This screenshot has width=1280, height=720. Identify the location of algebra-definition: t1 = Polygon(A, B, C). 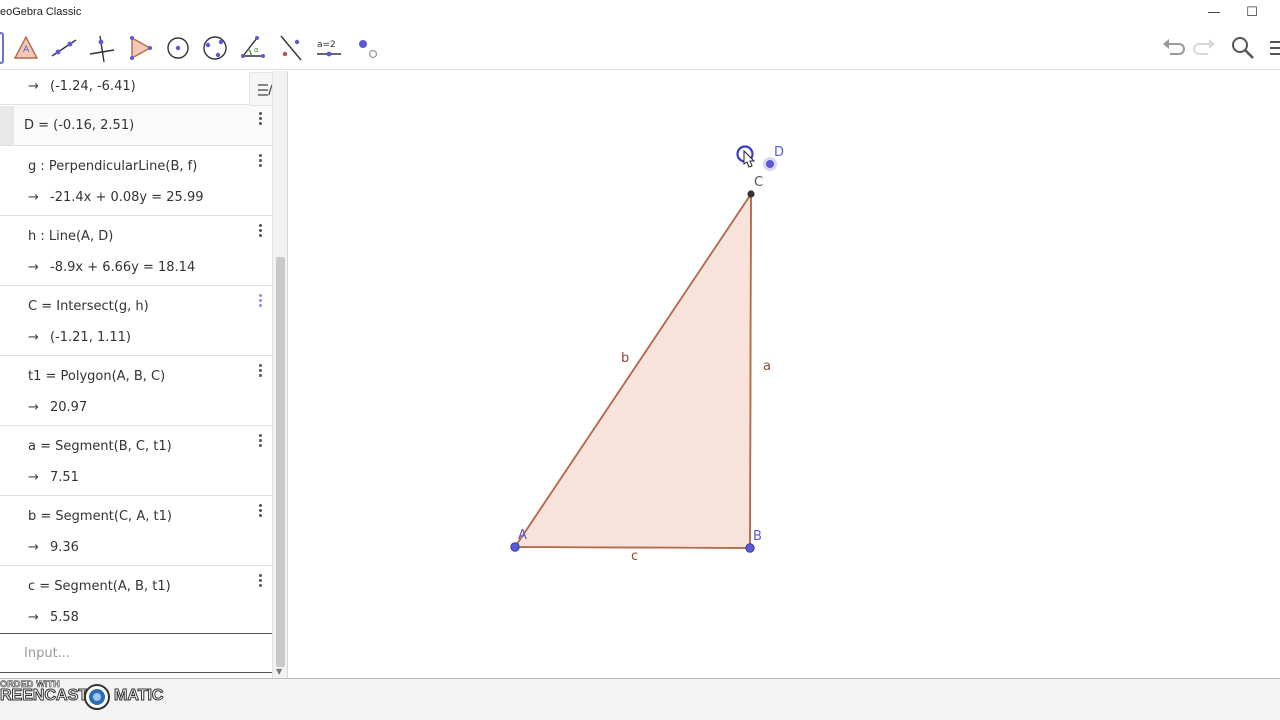
(97, 376).